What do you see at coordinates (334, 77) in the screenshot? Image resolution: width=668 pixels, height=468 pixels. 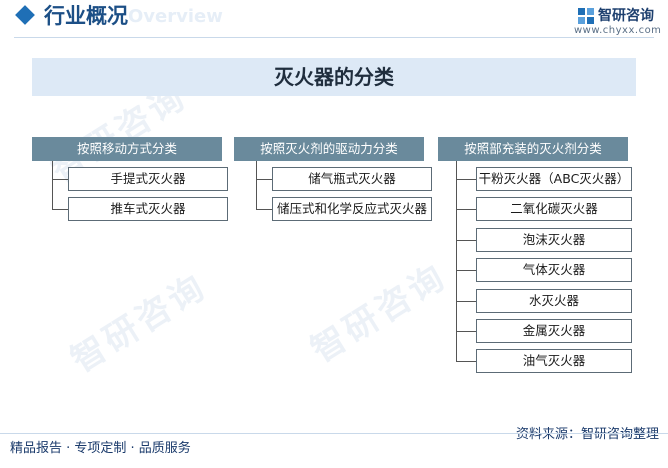 I see `diagram-title: 灭火器的分类` at bounding box center [334, 77].